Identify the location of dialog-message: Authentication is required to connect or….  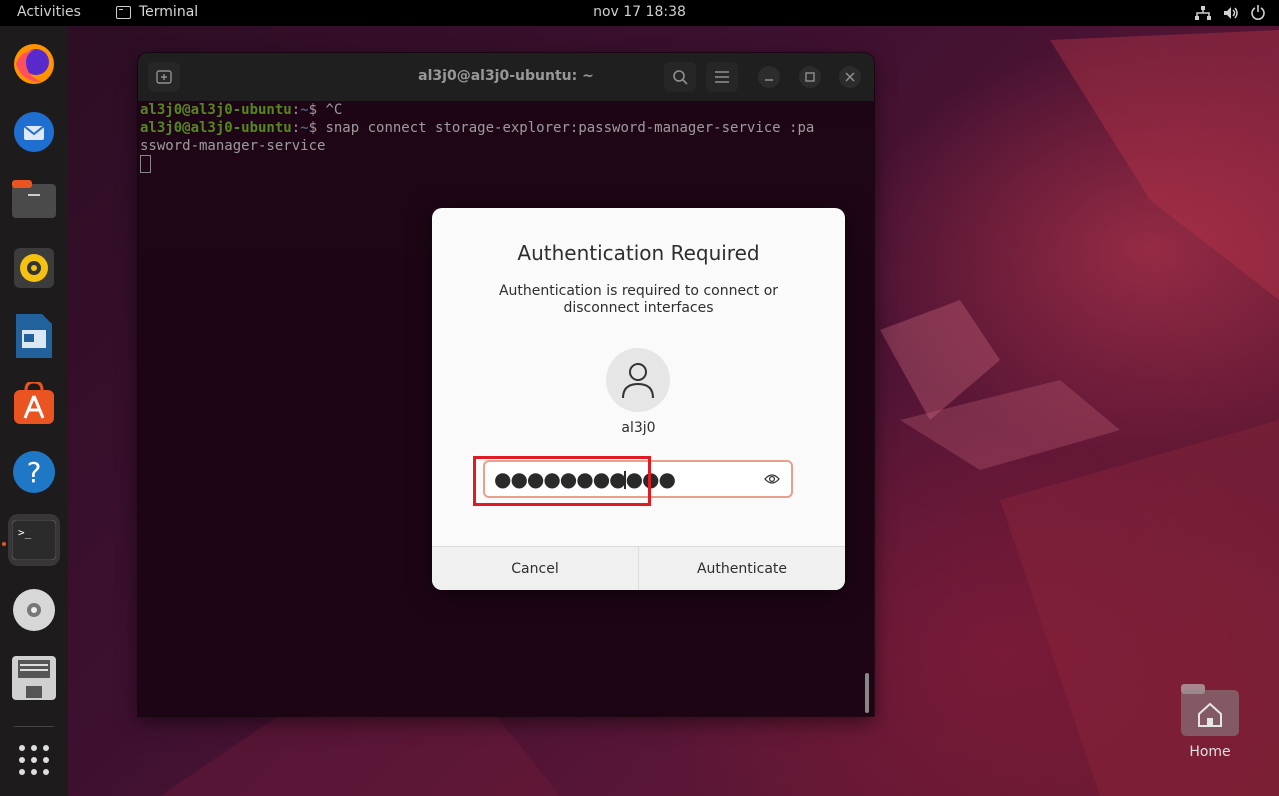
(638, 299).